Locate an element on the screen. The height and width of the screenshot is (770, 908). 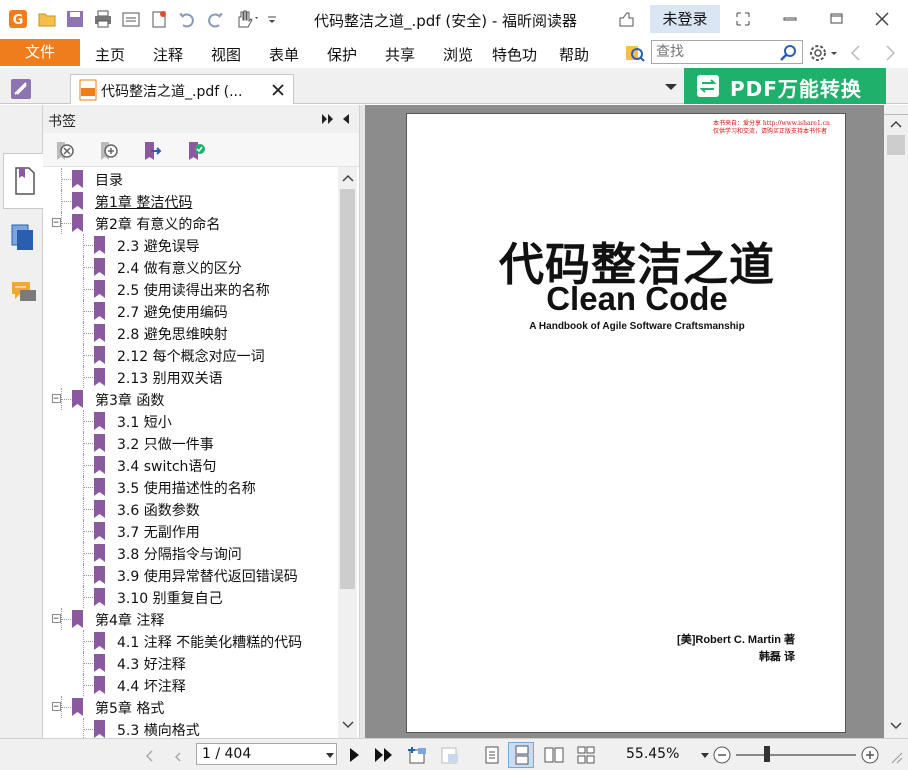
bookmark-item: 第3章 函数 is located at coordinates (191, 399).